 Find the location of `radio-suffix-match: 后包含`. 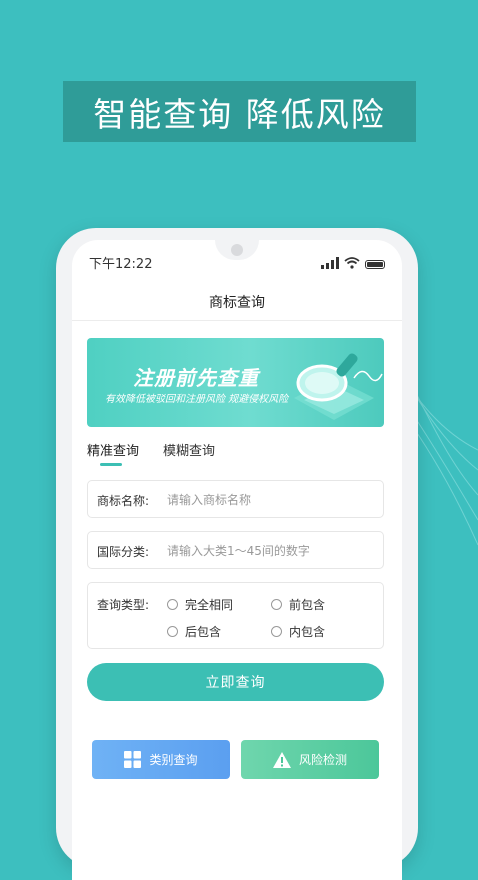

radio-suffix-match: 后包含 is located at coordinates (194, 631).